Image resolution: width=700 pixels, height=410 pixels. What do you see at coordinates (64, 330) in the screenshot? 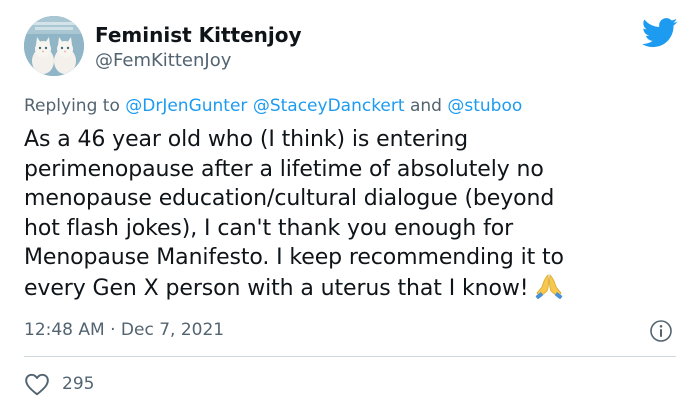
I see `tweet-time: 12:48 AM` at bounding box center [64, 330].